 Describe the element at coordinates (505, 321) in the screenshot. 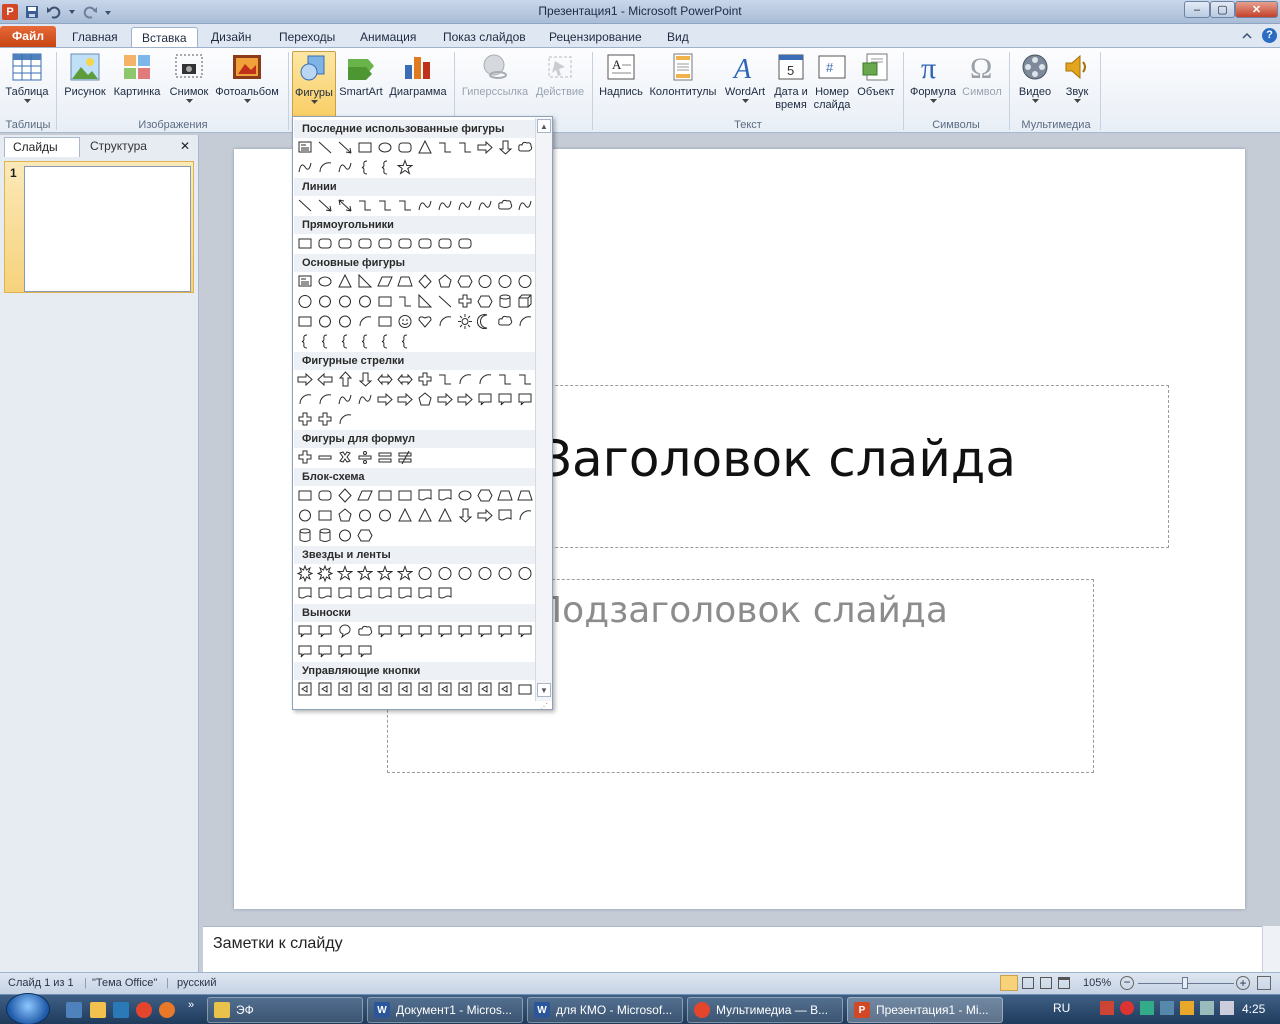

I see `shape-cloud-icon` at that location.